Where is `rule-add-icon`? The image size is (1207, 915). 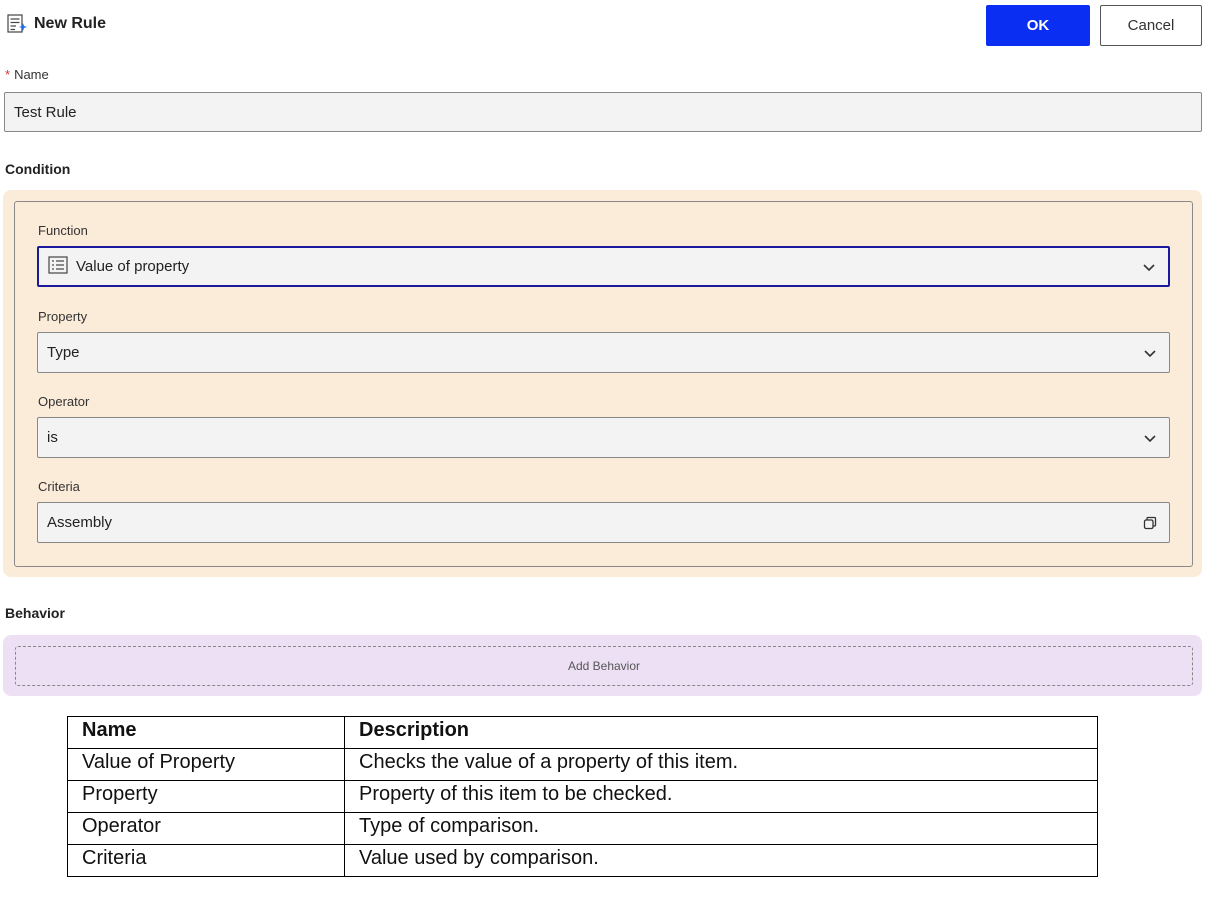 rule-add-icon is located at coordinates (18, 24).